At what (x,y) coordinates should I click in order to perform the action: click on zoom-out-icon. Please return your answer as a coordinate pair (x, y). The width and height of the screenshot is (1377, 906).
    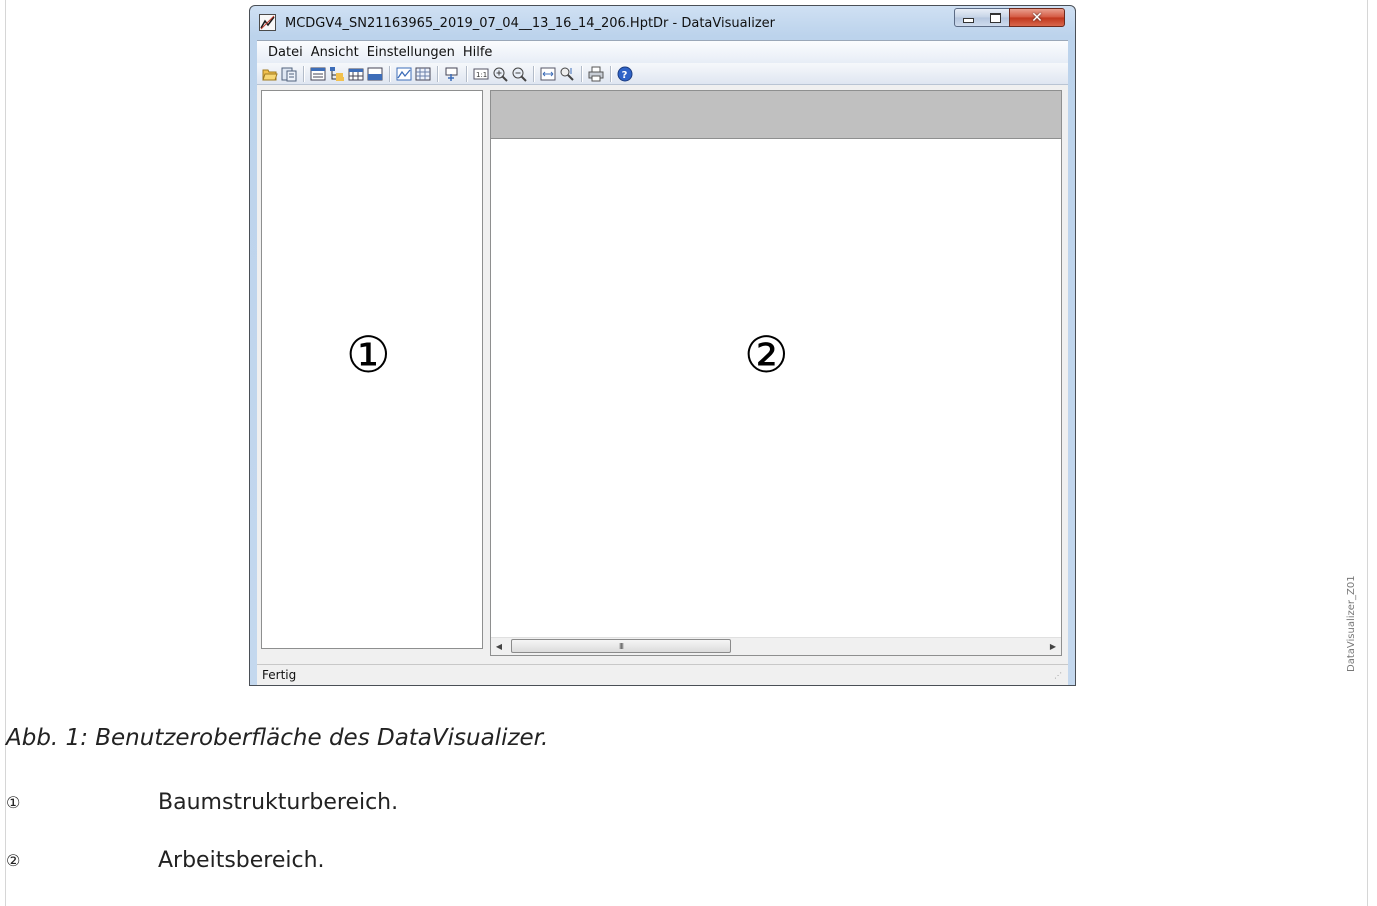
    Looking at the image, I should click on (519, 74).